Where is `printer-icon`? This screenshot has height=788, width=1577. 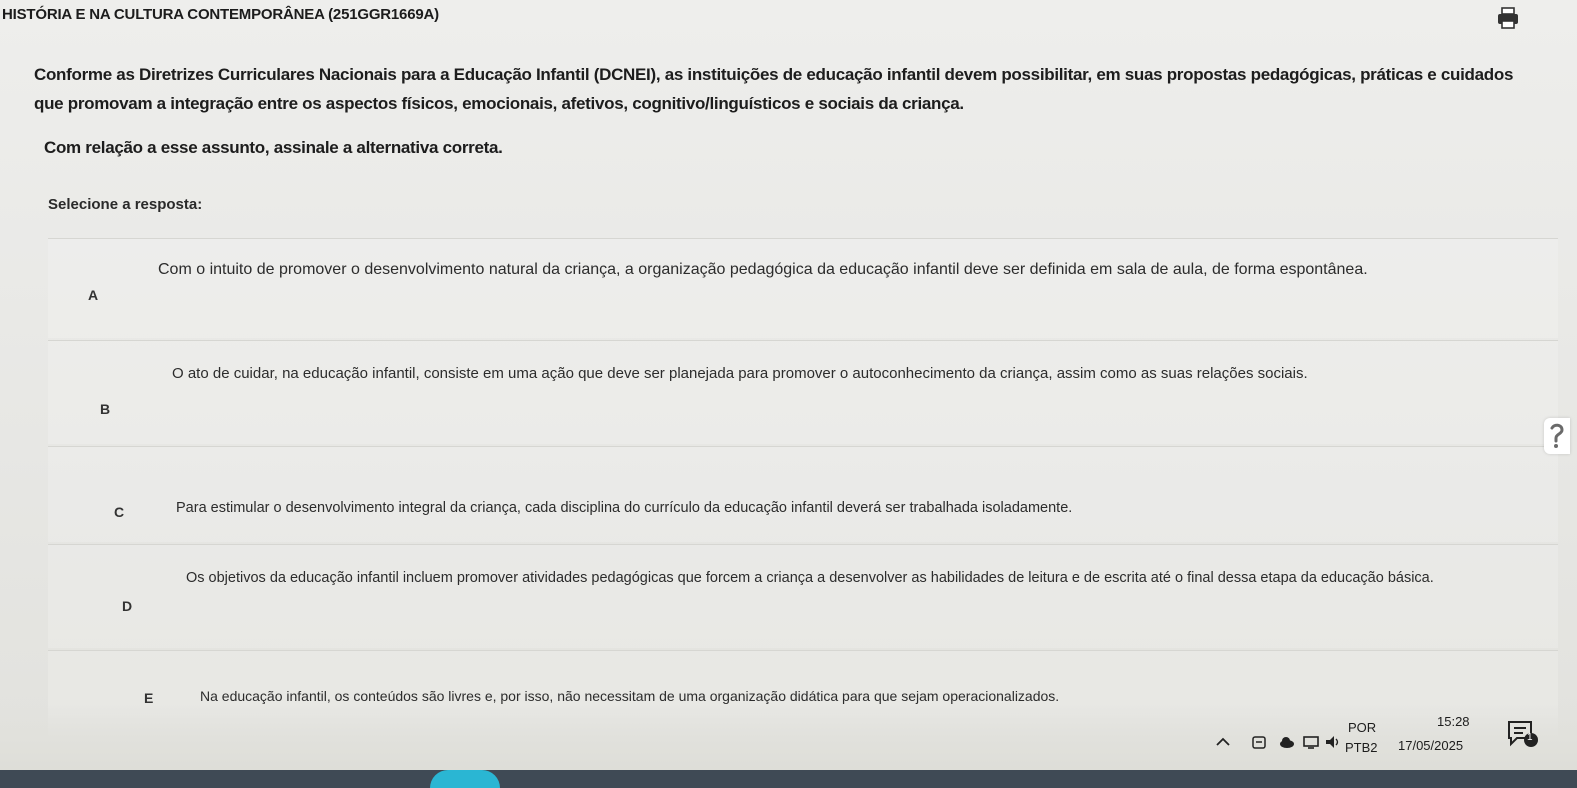 printer-icon is located at coordinates (1508, 18).